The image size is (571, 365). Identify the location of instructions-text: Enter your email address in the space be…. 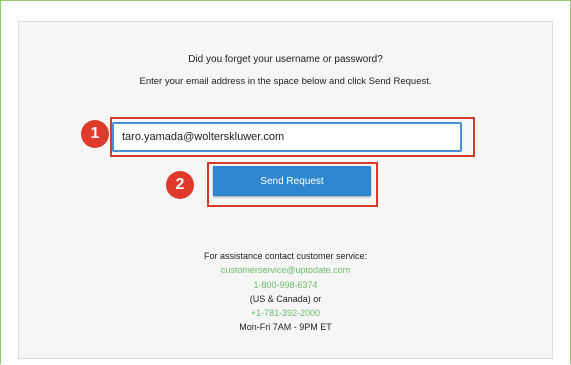
(285, 81).